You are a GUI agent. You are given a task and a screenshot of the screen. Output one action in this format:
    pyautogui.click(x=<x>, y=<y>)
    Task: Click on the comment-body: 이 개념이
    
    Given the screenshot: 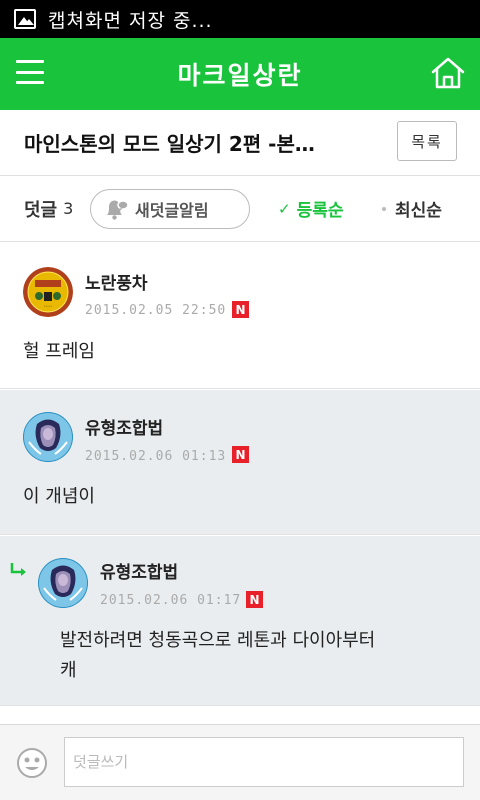 What is the action you would take?
    pyautogui.click(x=59, y=496)
    